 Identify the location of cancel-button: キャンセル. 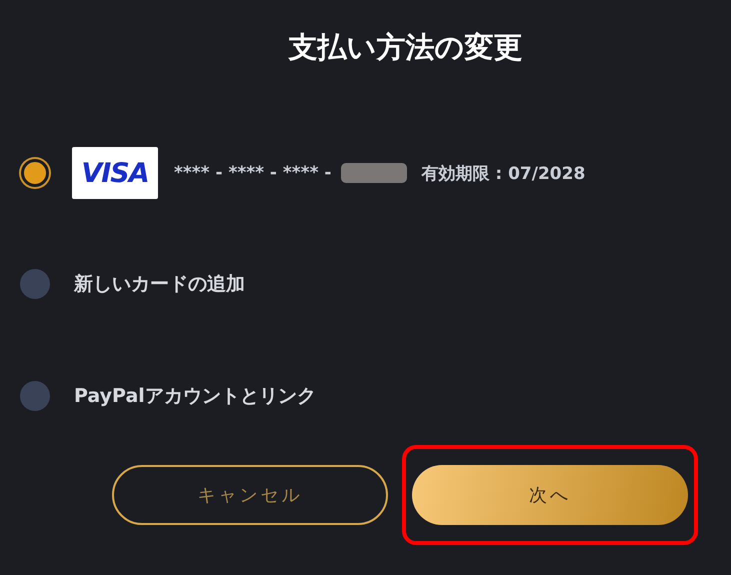
(250, 495).